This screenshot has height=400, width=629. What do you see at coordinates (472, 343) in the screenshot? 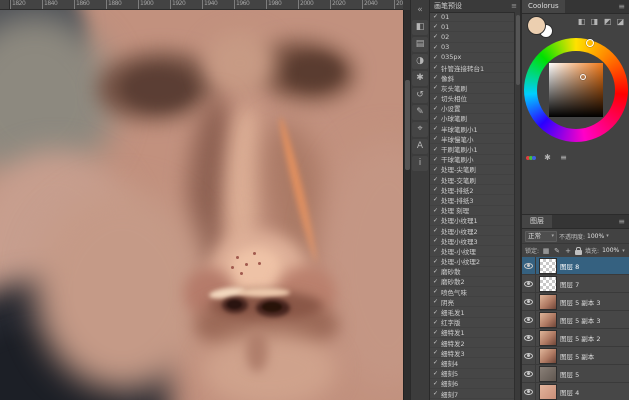
I see `brush-item: ✓ 细特发2` at bounding box center [472, 343].